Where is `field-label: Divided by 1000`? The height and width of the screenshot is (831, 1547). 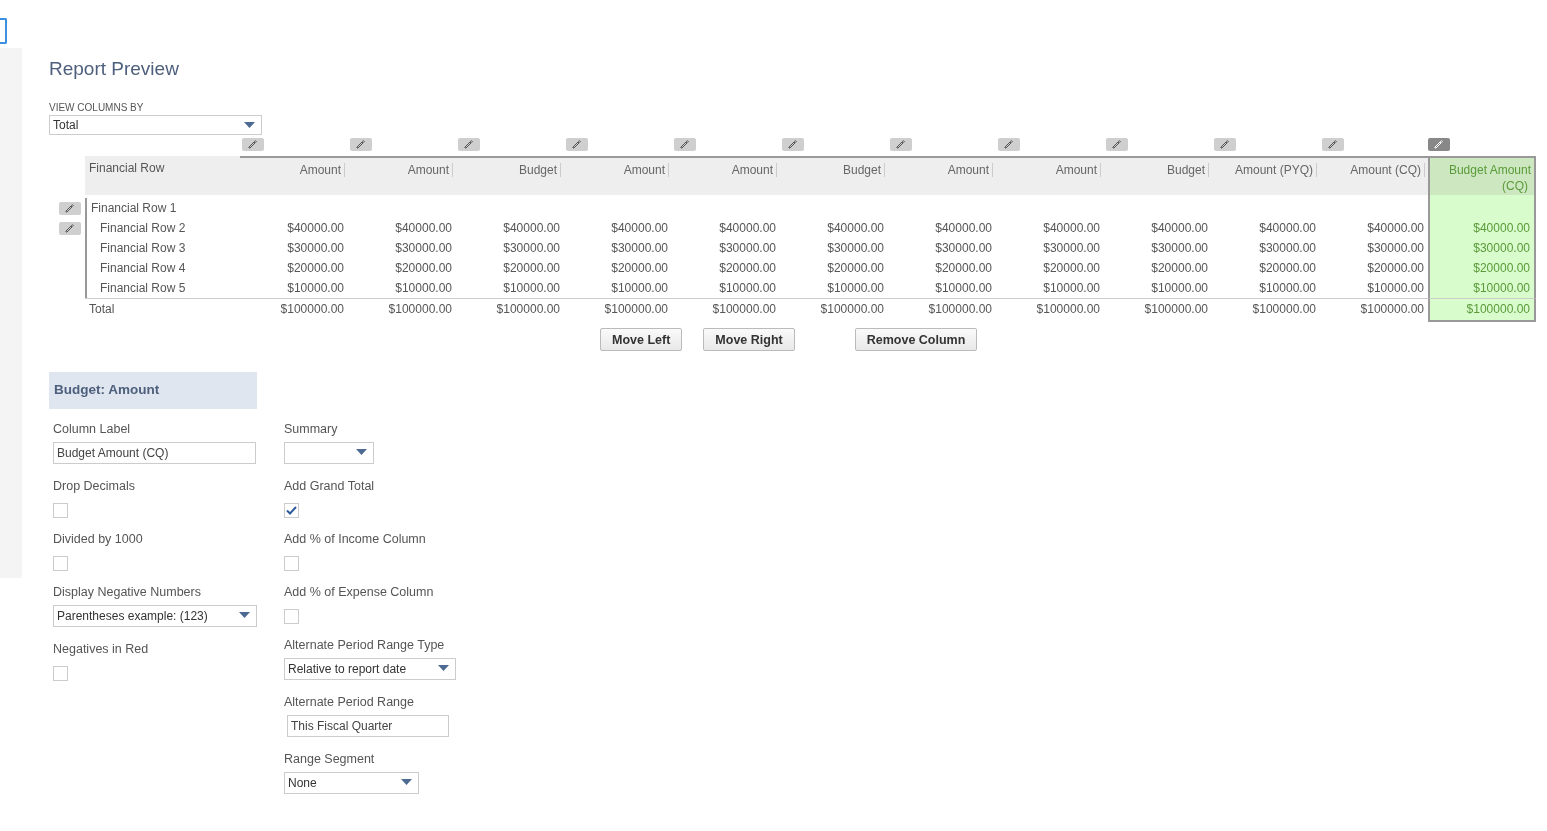
field-label: Divided by 1000 is located at coordinates (98, 540).